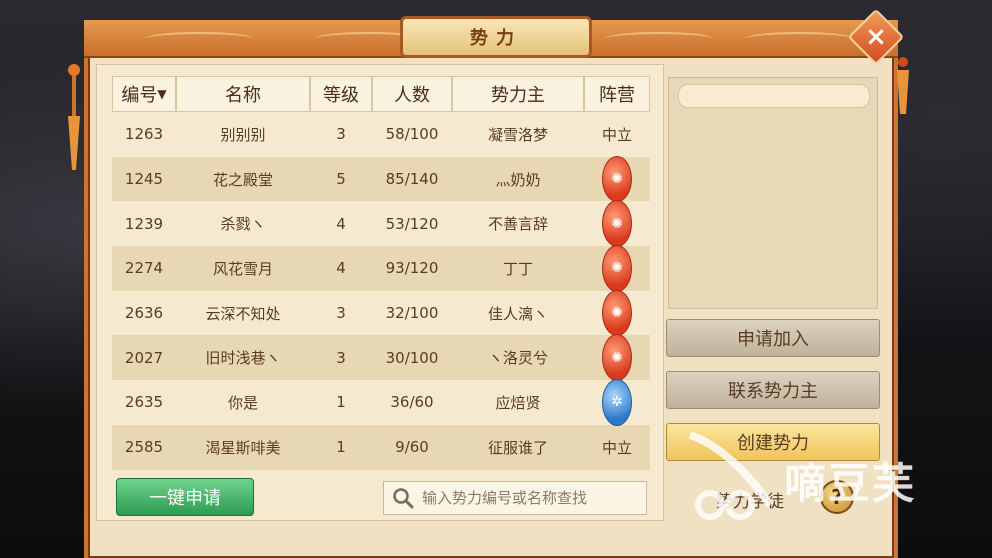 The width and height of the screenshot is (992, 558). Describe the element at coordinates (412, 94) in the screenshot. I see `col-header-members: 人数` at that location.